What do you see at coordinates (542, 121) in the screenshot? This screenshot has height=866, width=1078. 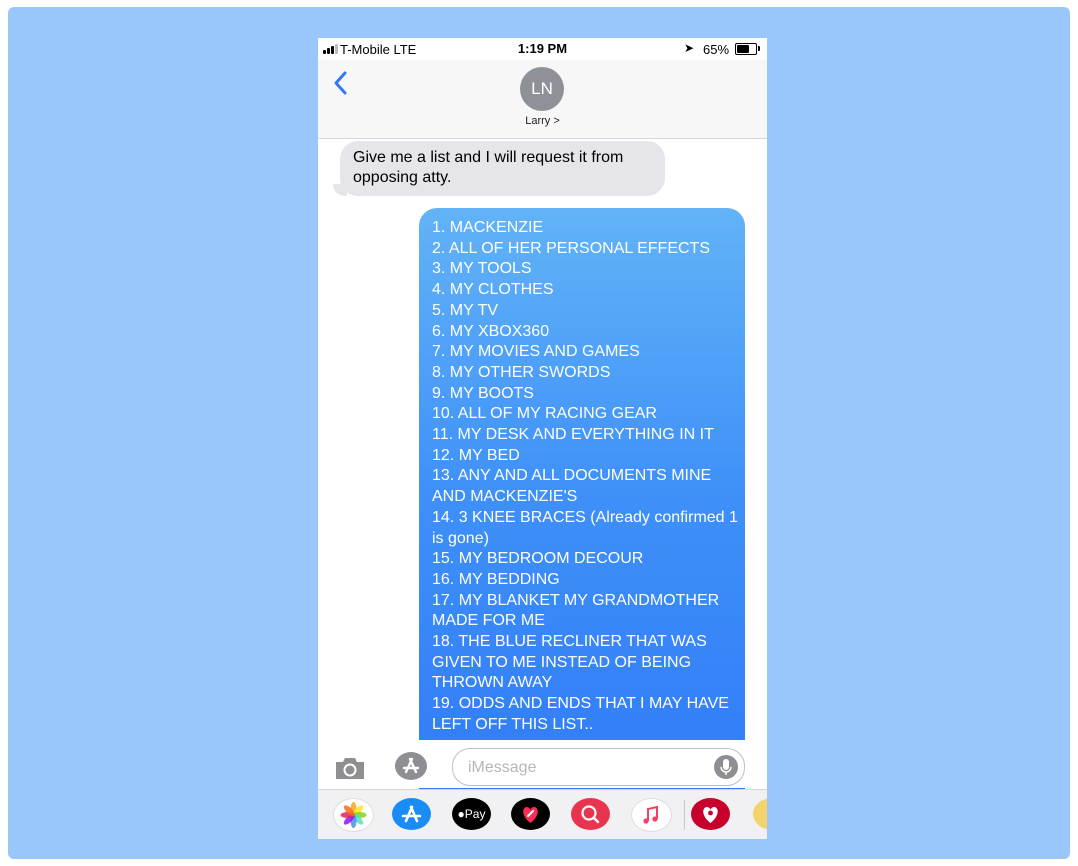 I see `contact-name: Larry >` at bounding box center [542, 121].